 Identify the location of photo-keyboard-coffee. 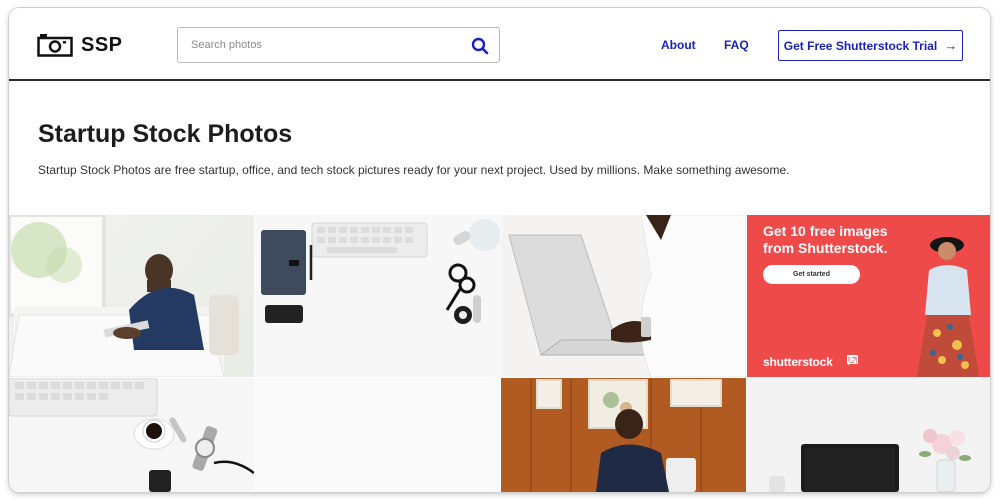
(131, 435).